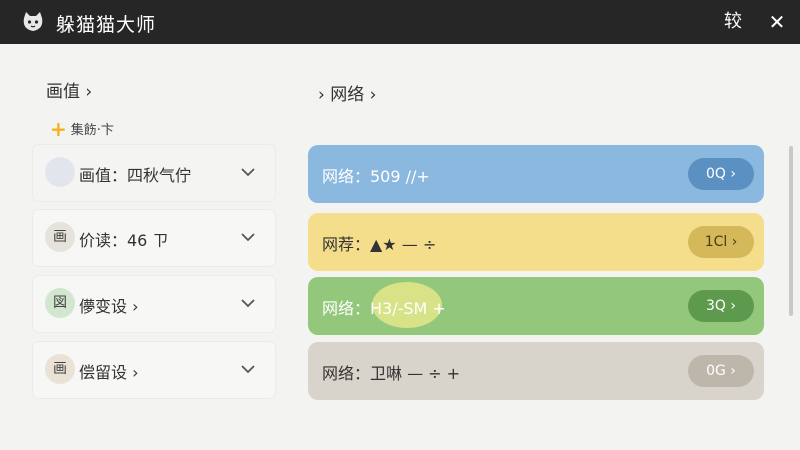  Describe the element at coordinates (124, 240) in the screenshot. I see `left-item-label: 价读：46 ㄗ` at that location.